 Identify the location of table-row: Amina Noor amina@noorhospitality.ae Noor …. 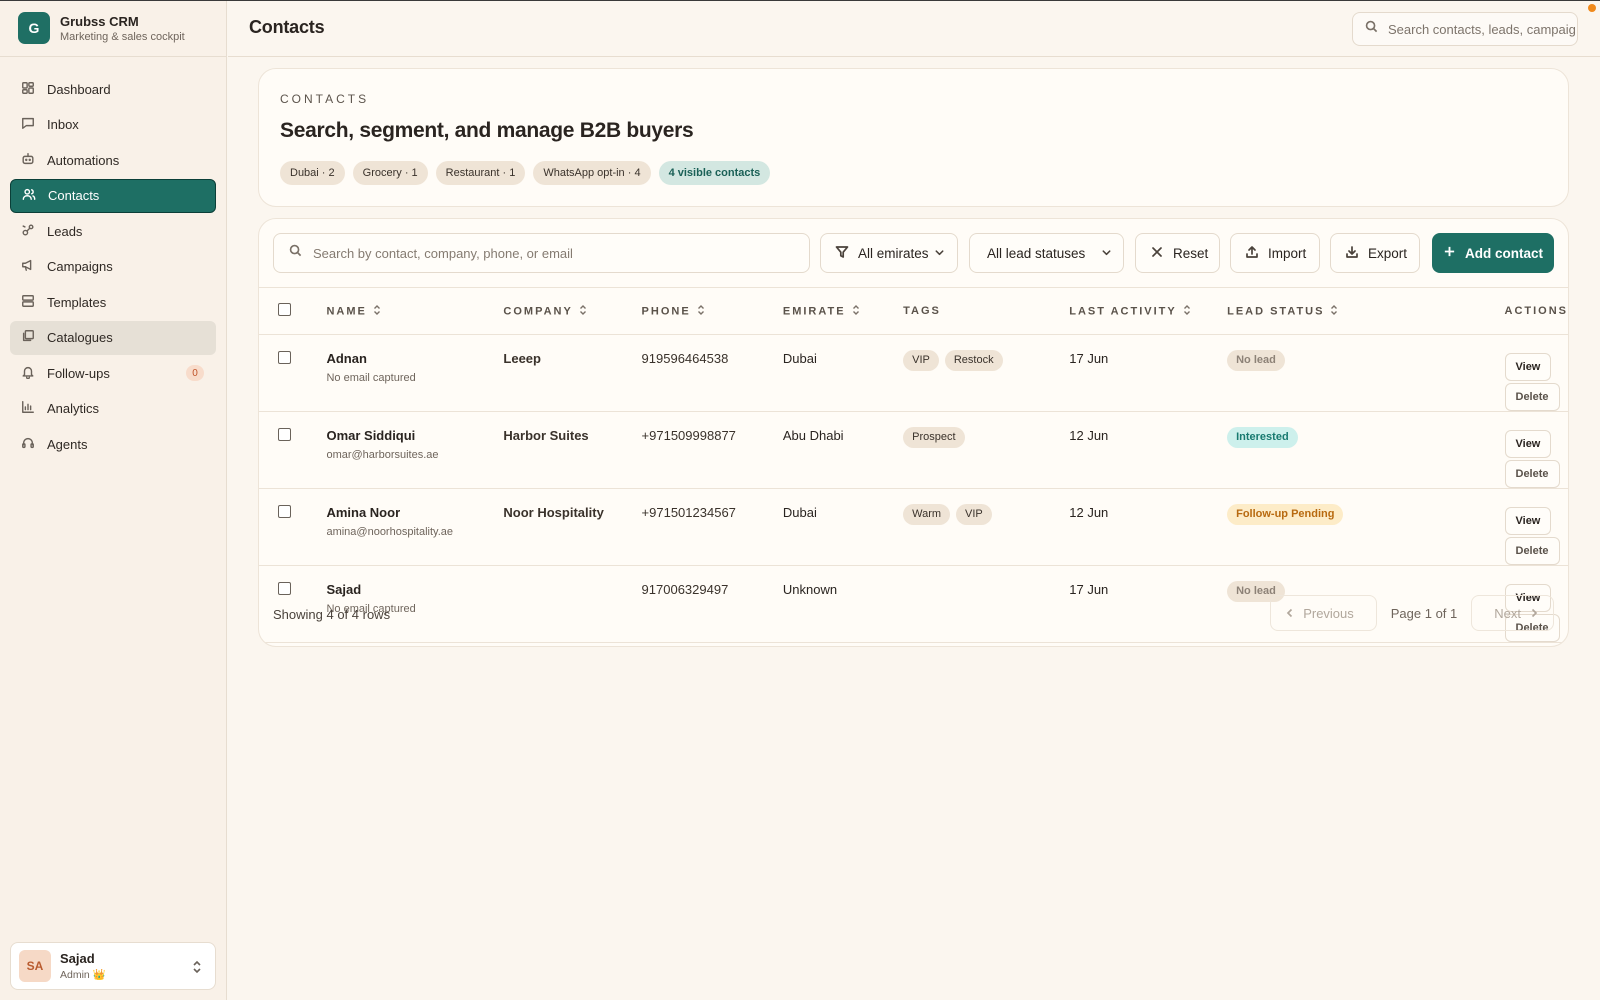
(913, 527).